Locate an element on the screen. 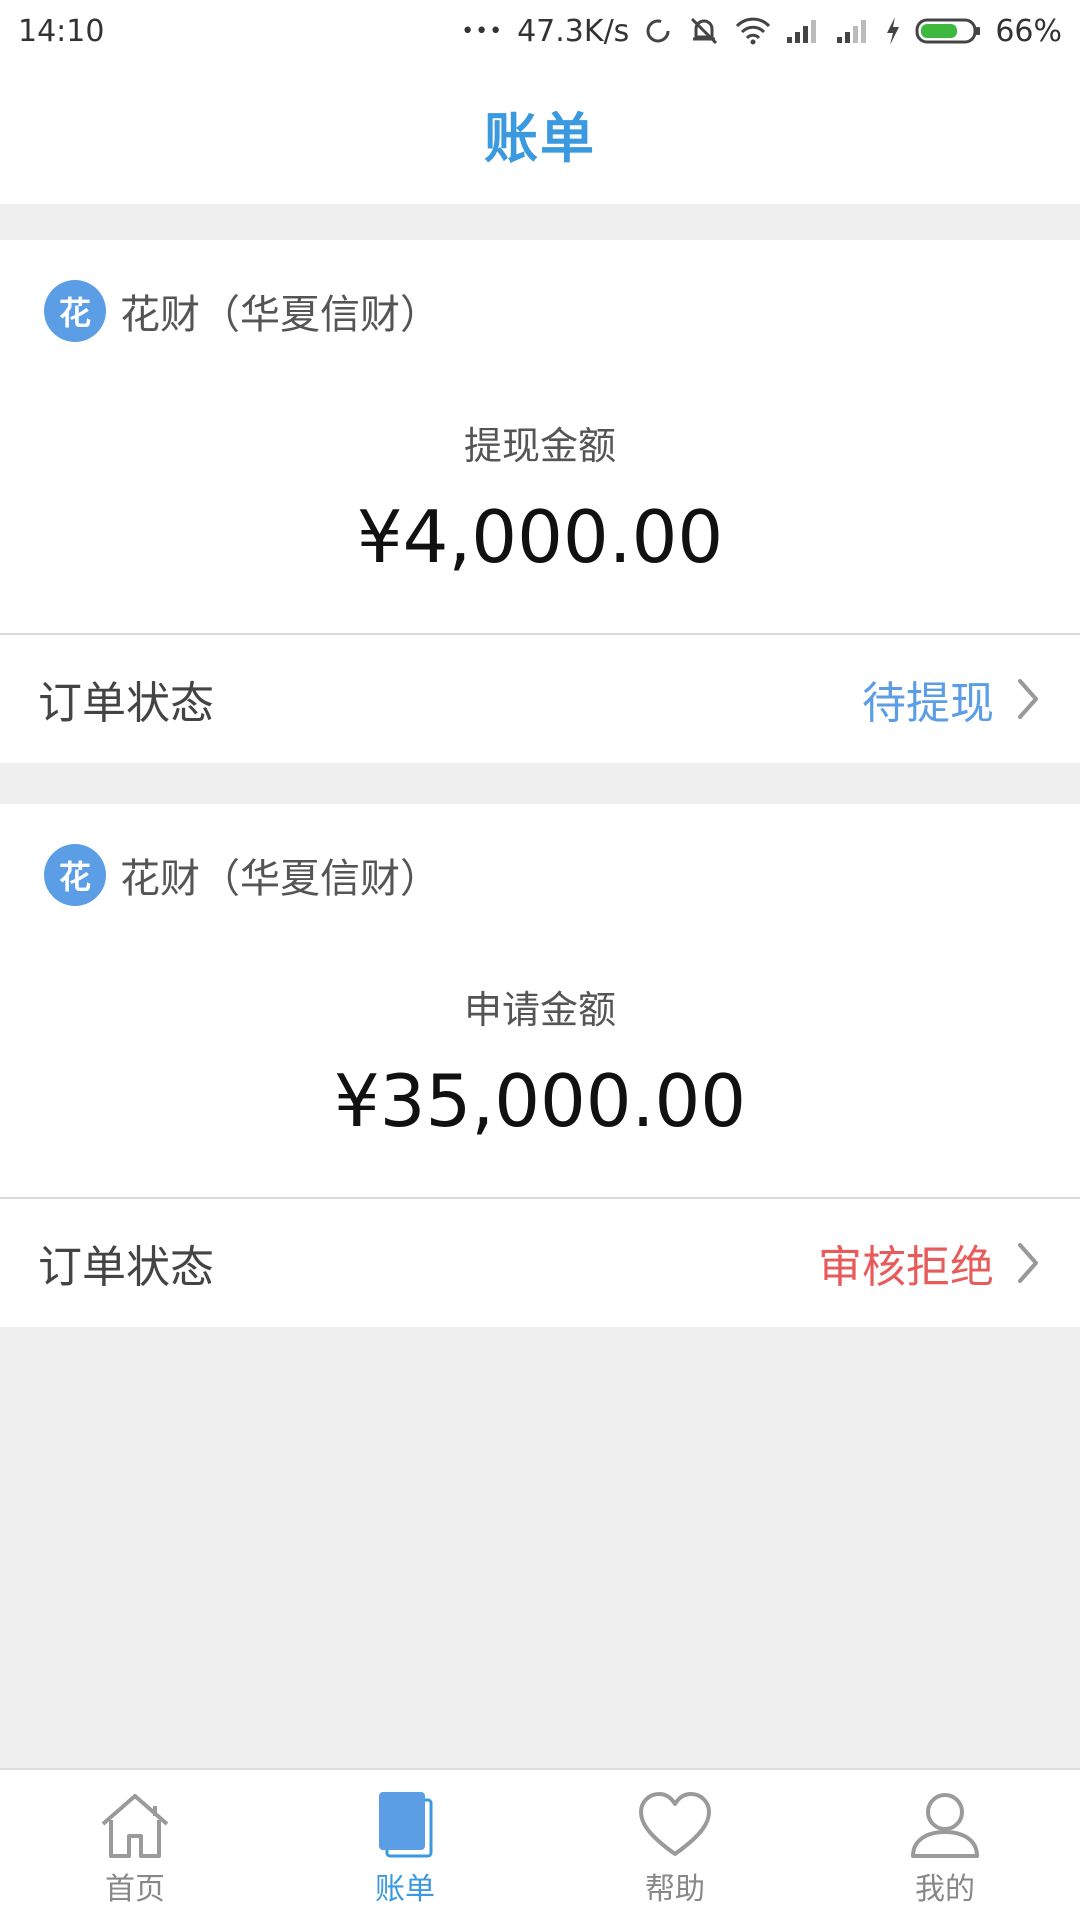 The image size is (1080, 1920). bottom-tab-bar: 首页 账单 帮助 我的 is located at coordinates (540, 1844).